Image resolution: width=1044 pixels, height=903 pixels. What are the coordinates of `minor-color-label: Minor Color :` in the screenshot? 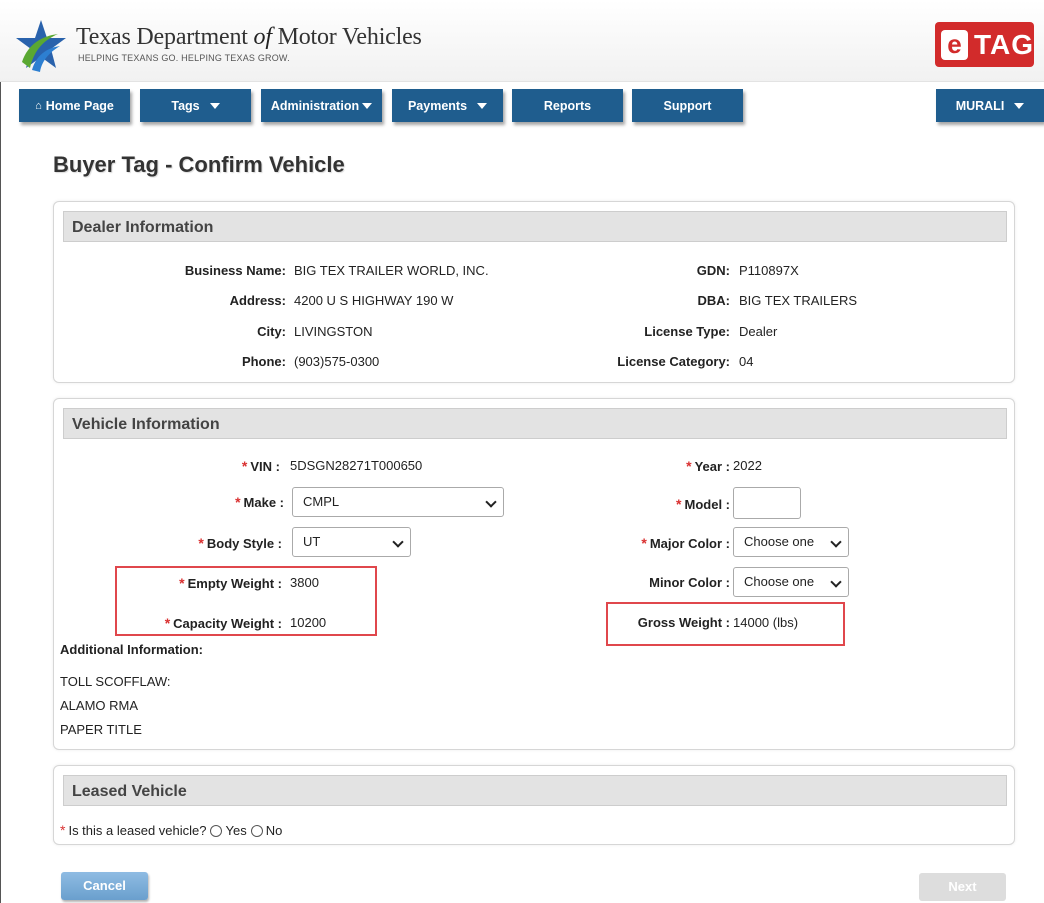 It's located at (689, 582).